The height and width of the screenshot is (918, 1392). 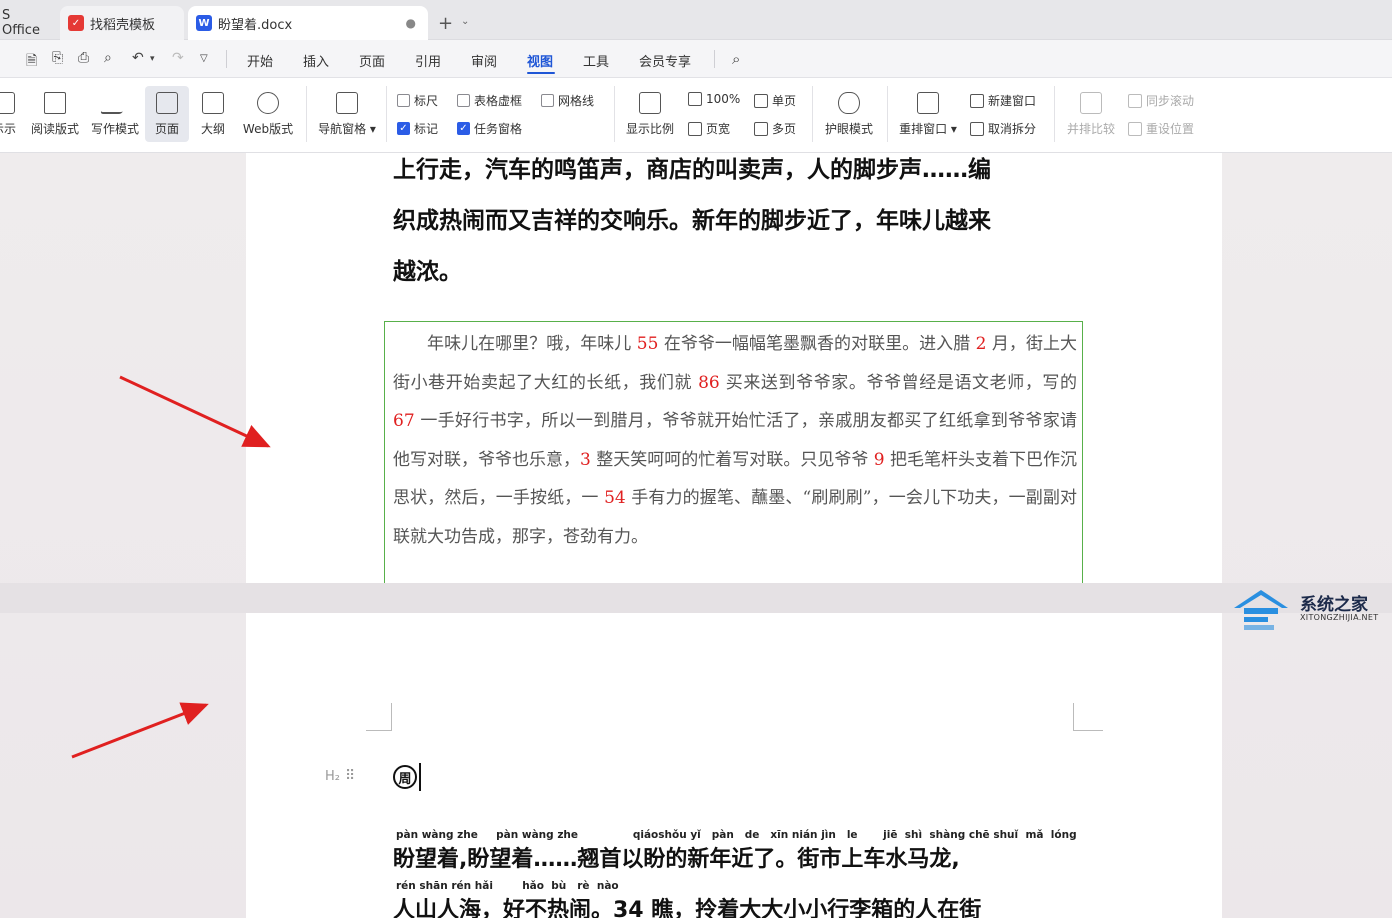 I want to click on undo-icon: ↶, so click(x=138, y=58).